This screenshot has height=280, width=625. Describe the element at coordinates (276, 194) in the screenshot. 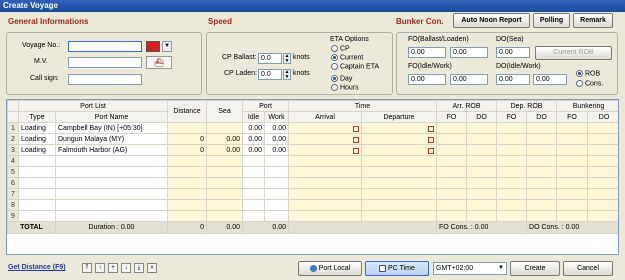

I see `cell-work` at that location.